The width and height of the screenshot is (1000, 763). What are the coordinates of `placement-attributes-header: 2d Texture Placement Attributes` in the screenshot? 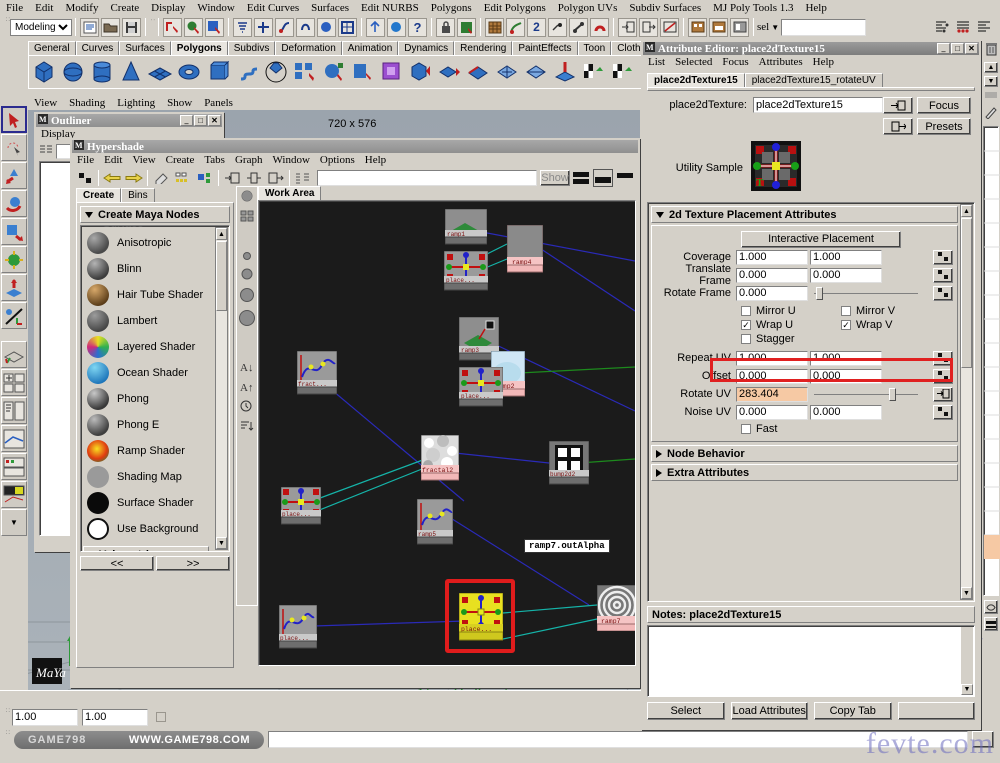 It's located at (804, 214).